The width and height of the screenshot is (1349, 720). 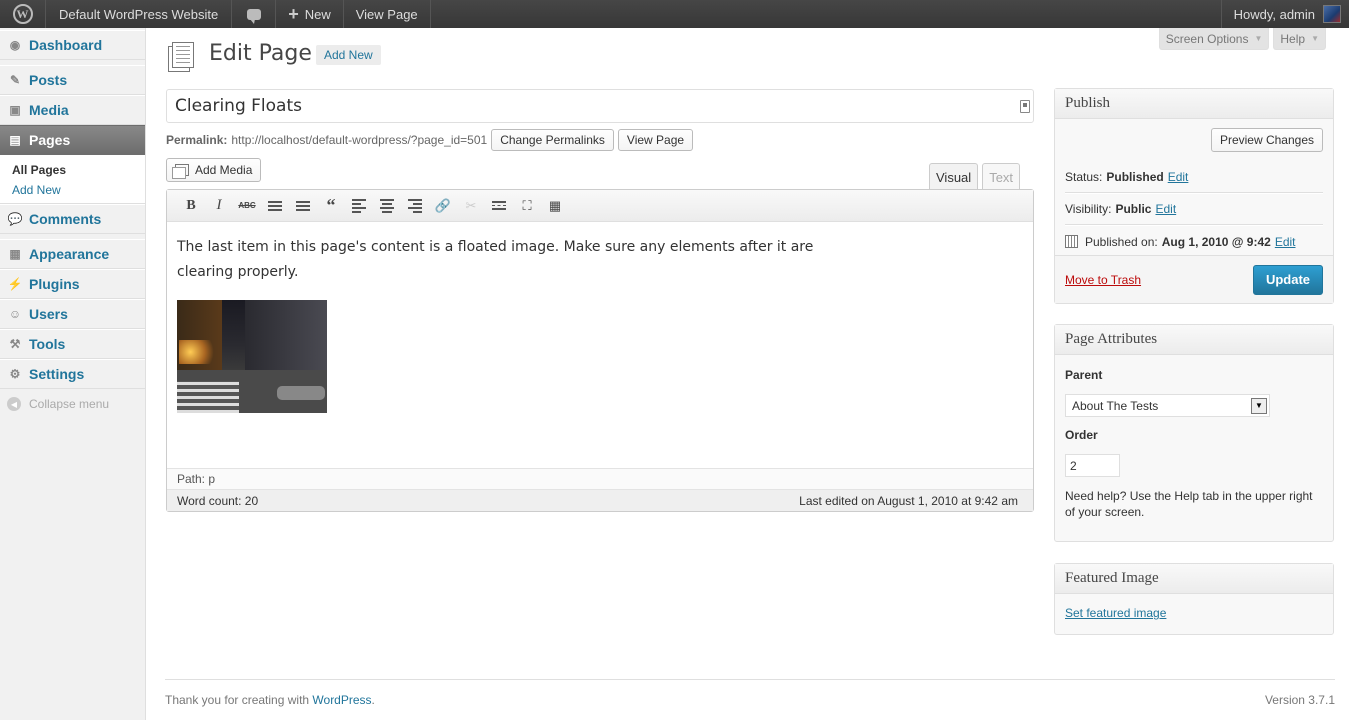 I want to click on align-left-button, so click(x=359, y=206).